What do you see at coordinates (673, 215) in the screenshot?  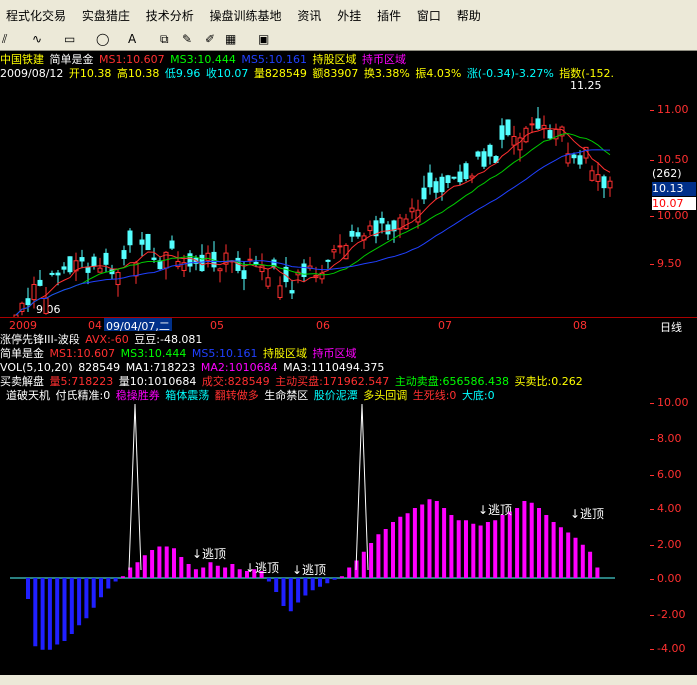 I see `price-tick: 10.00` at bounding box center [673, 215].